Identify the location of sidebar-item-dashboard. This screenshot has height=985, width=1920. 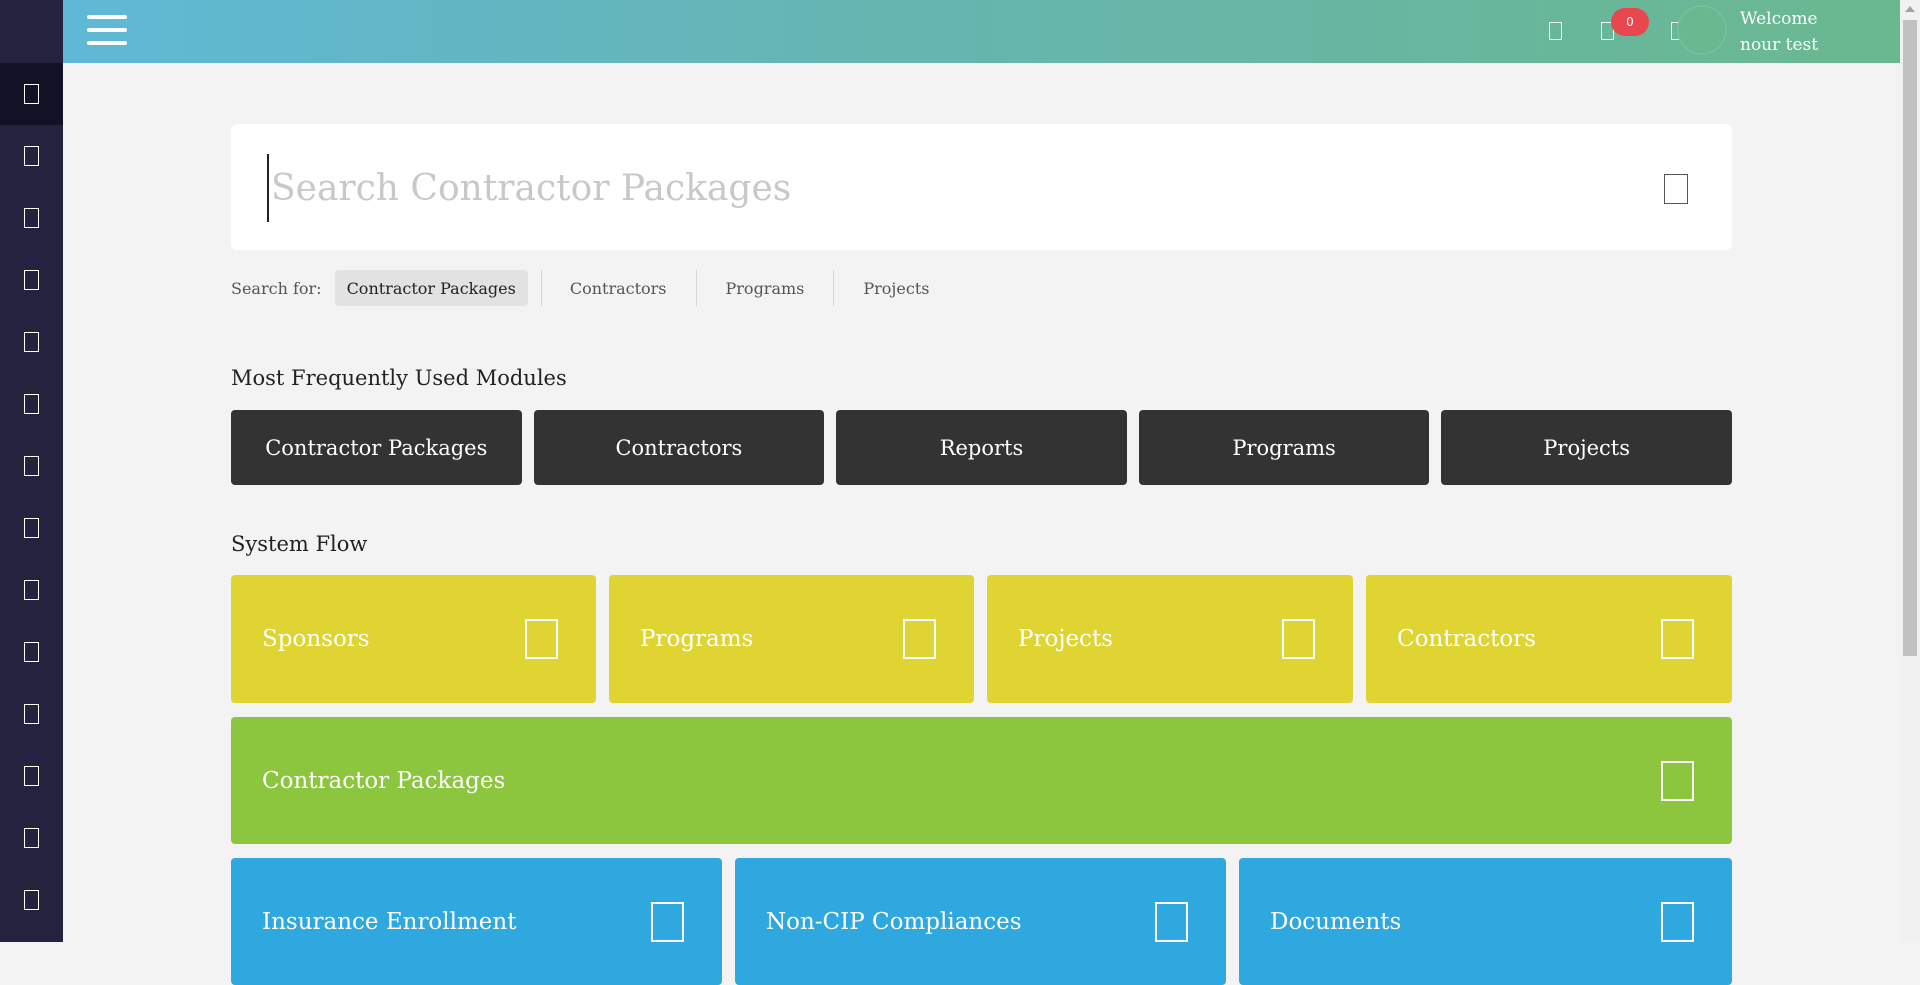
(31, 94).